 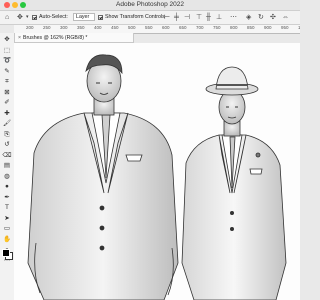 What do you see at coordinates (233, 17) in the screenshot?
I see `more-options-icon: ⋯` at bounding box center [233, 17].